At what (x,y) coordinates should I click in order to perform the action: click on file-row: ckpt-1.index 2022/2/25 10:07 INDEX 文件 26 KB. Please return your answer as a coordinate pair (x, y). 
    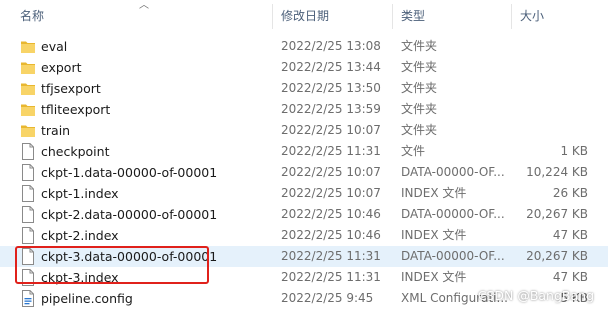
    Looking at the image, I should click on (304, 193).